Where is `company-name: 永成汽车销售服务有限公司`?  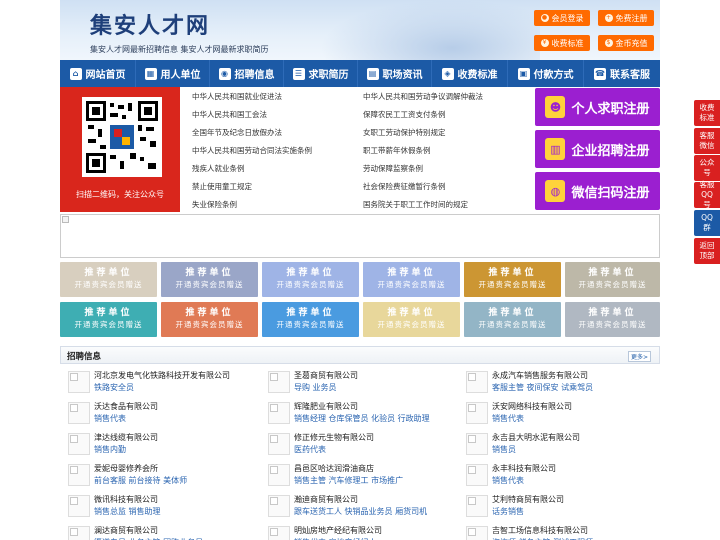 company-name: 永成汽车销售服务有限公司 is located at coordinates (540, 375).